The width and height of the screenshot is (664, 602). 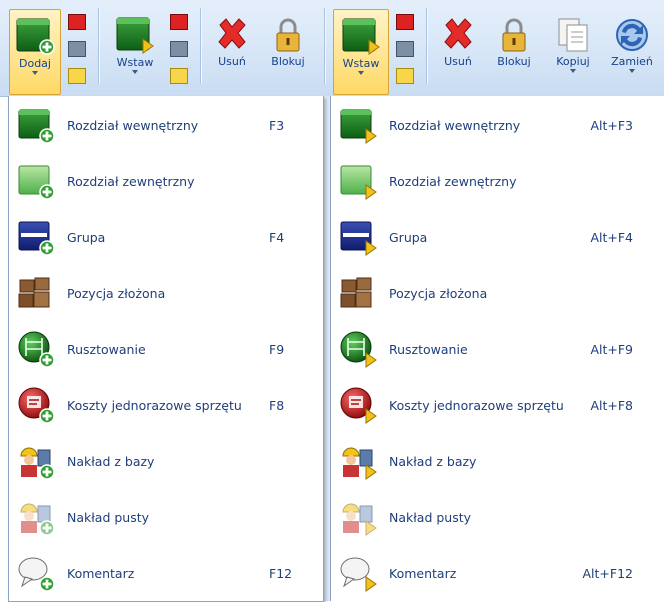 What do you see at coordinates (497, 238) in the screenshot?
I see `menu-item-grupa: Grupa Alt+F4` at bounding box center [497, 238].